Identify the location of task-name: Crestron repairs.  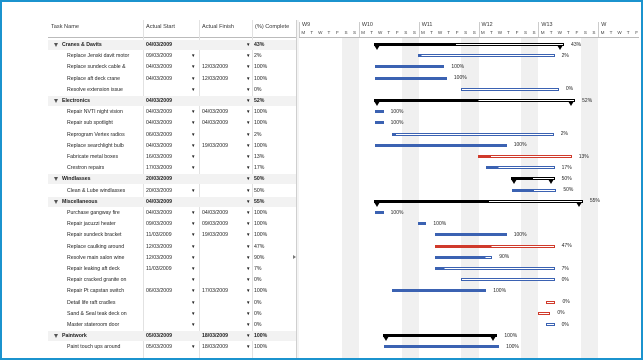
(105, 168).